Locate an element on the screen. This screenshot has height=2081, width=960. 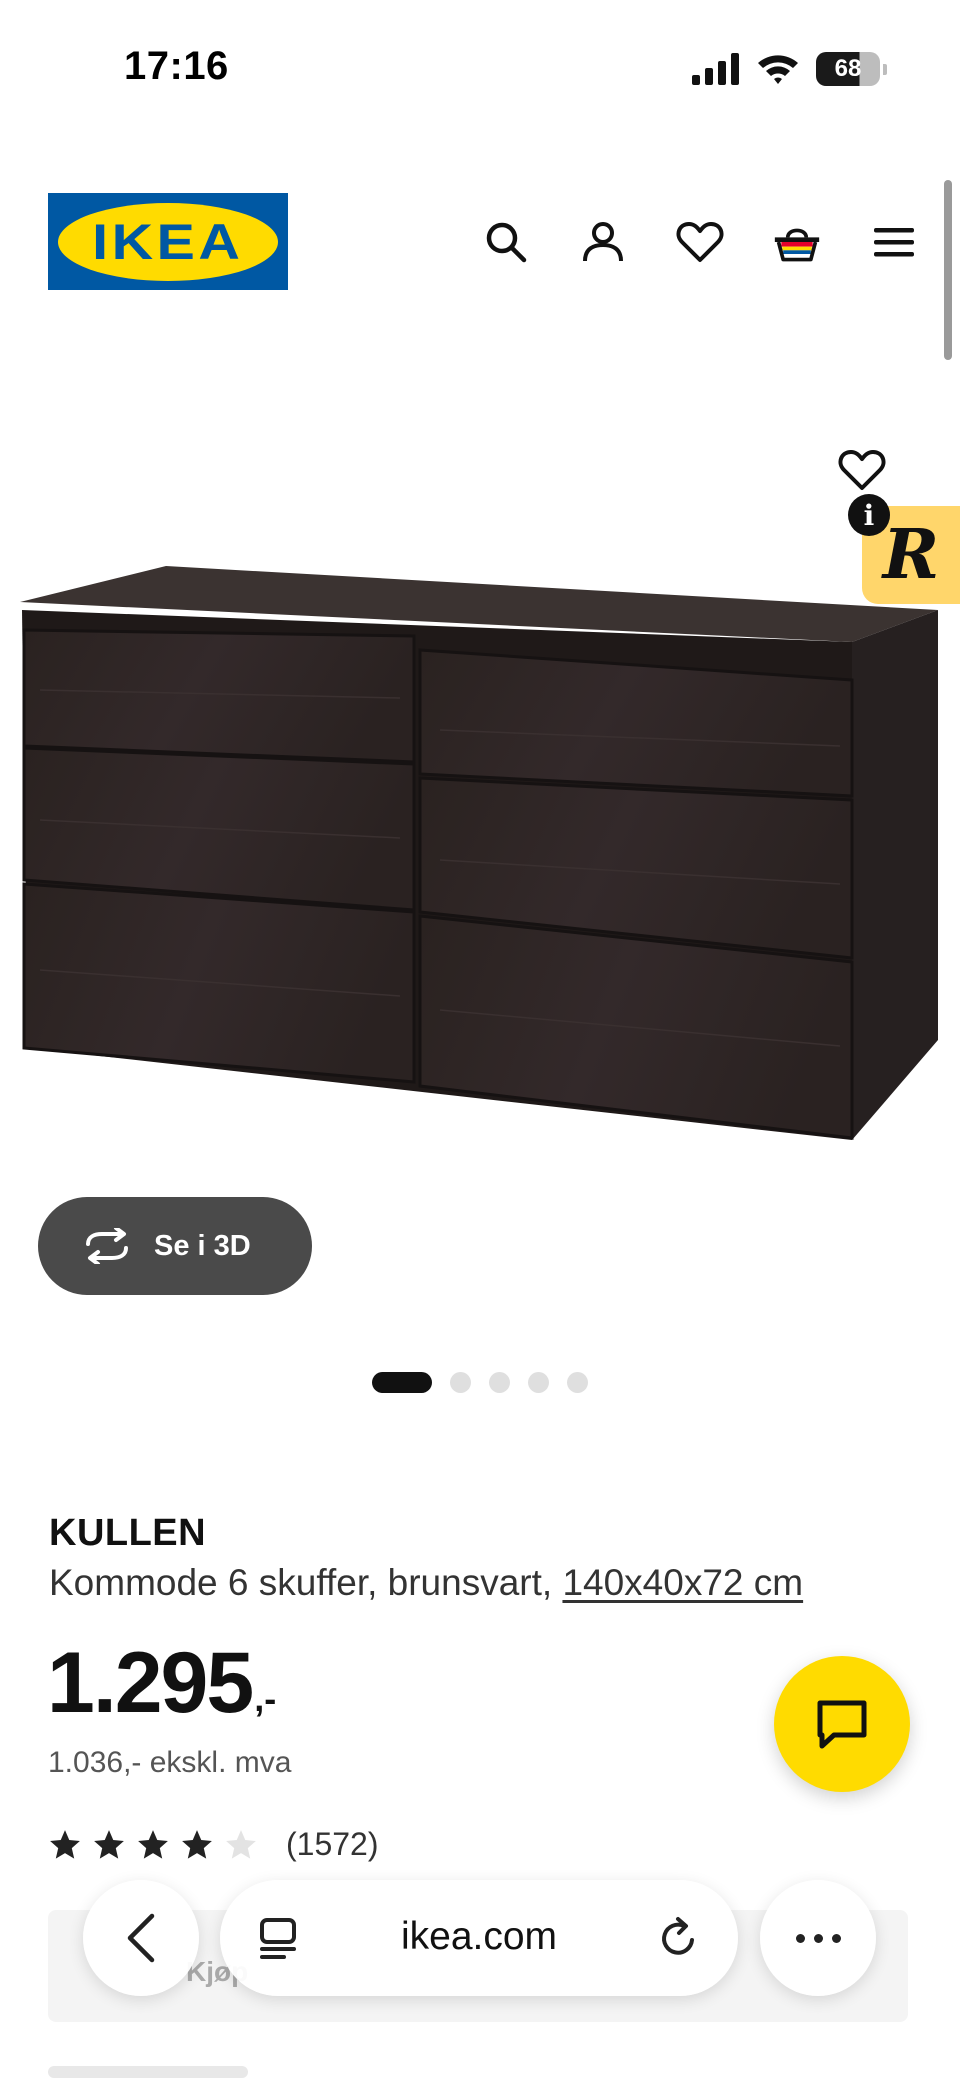
chat-button is located at coordinates (842, 1724).